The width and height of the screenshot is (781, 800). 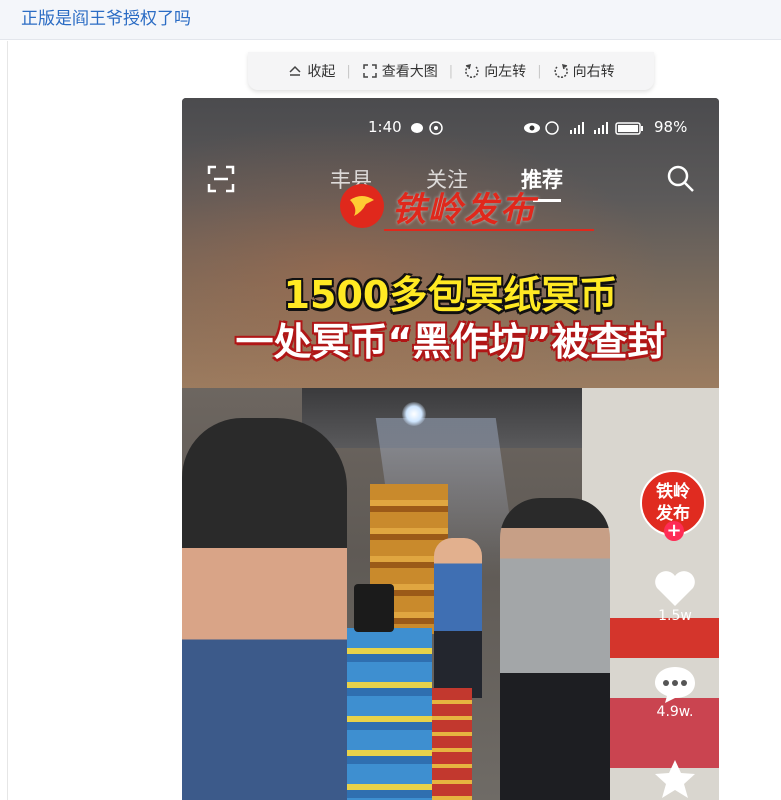 What do you see at coordinates (390, 20) in the screenshot?
I see `post-title: 正版是阎王爷授权了吗` at bounding box center [390, 20].